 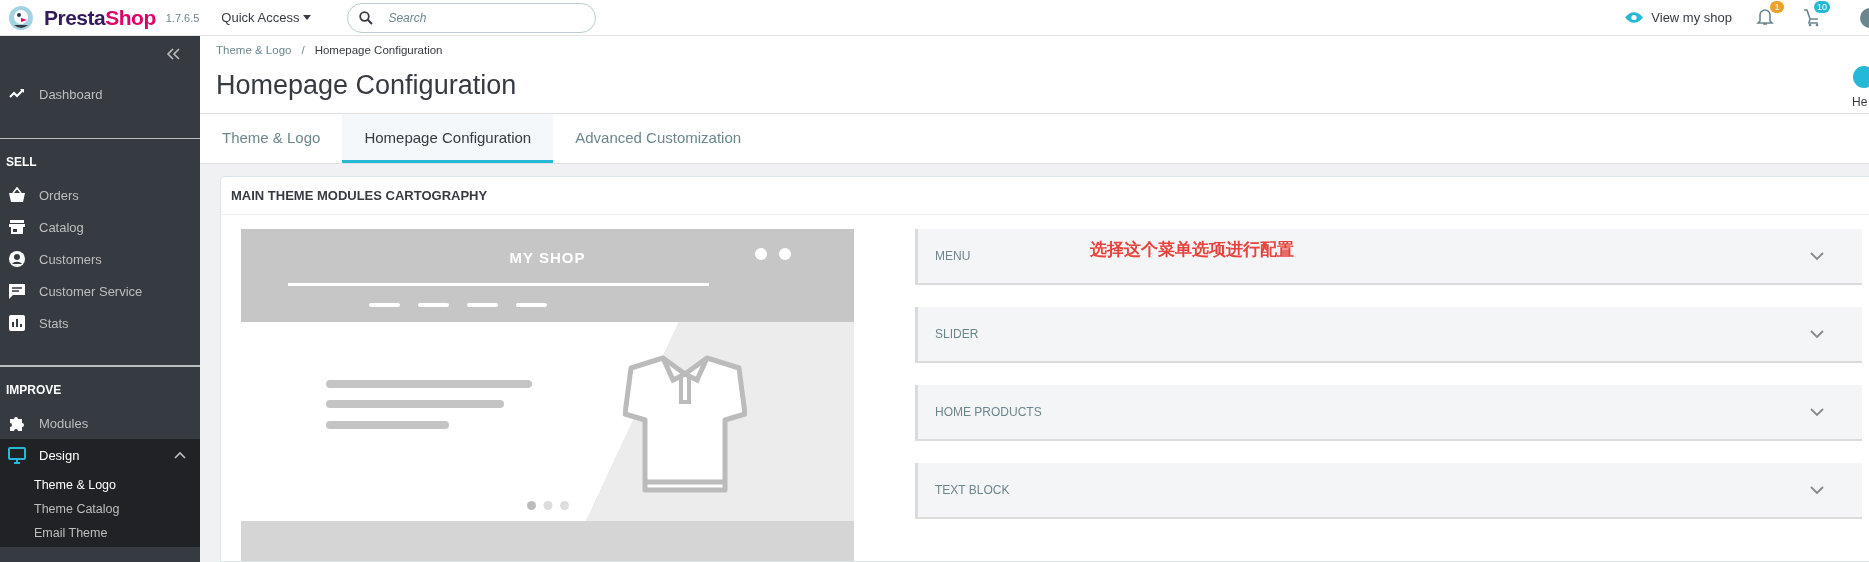 What do you see at coordinates (988, 412) in the screenshot?
I see `panel-title: HOME PRODUCTS` at bounding box center [988, 412].